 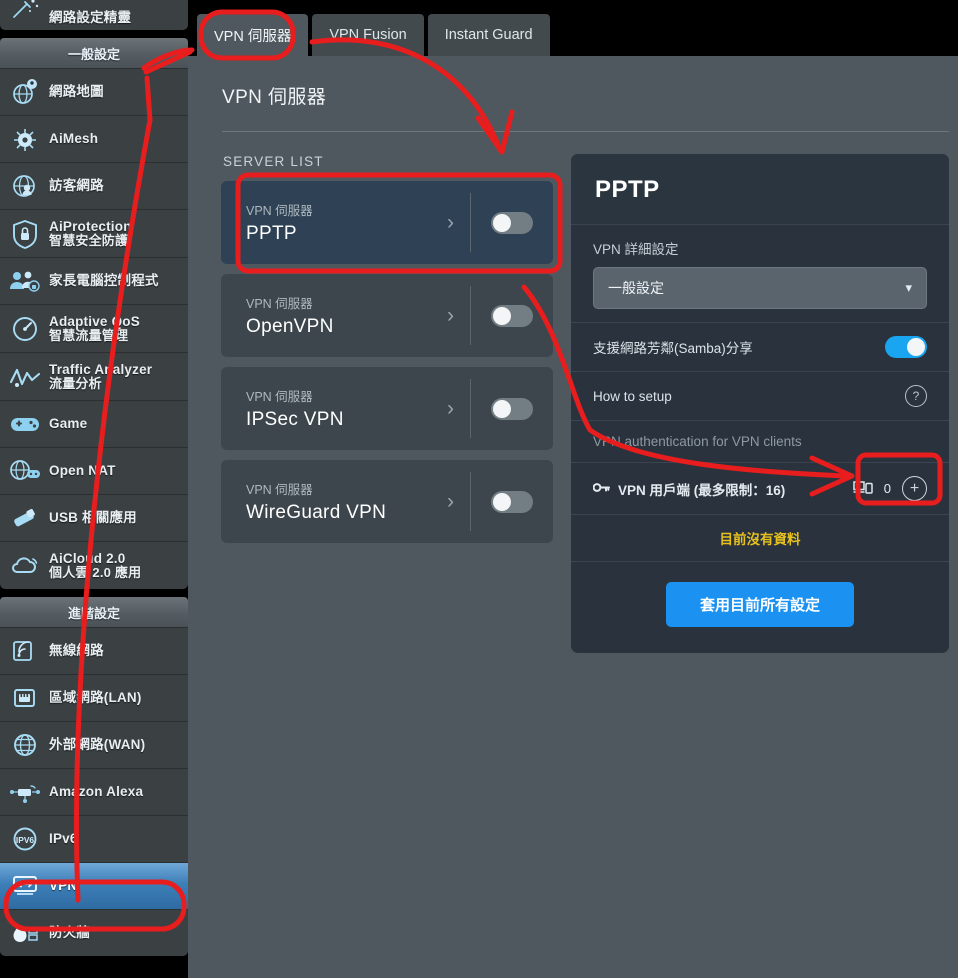 I want to click on sidebar-item-lan: 區域網路(LAN), so click(x=94, y=697).